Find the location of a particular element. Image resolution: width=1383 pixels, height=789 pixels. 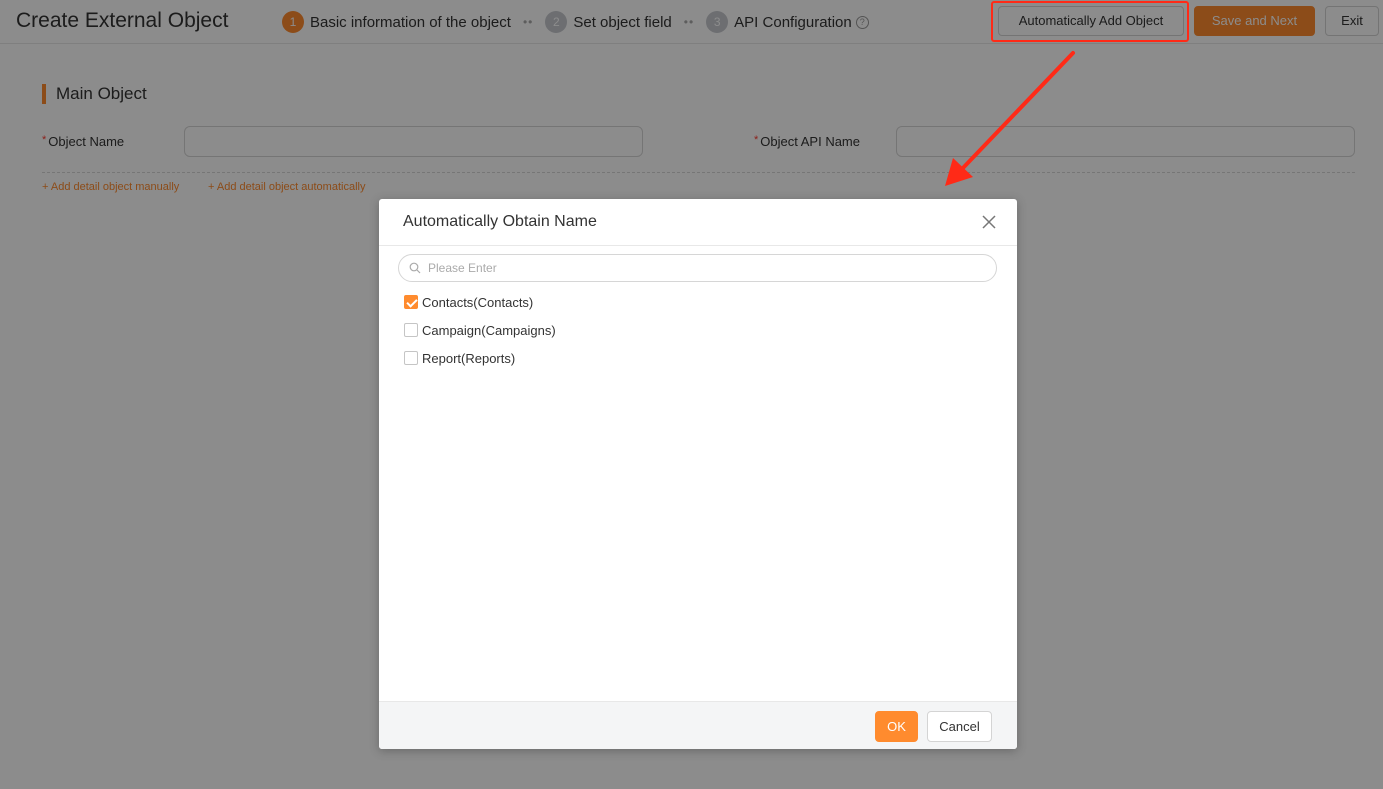

option-report: Report(Reports) is located at coordinates (459, 358).